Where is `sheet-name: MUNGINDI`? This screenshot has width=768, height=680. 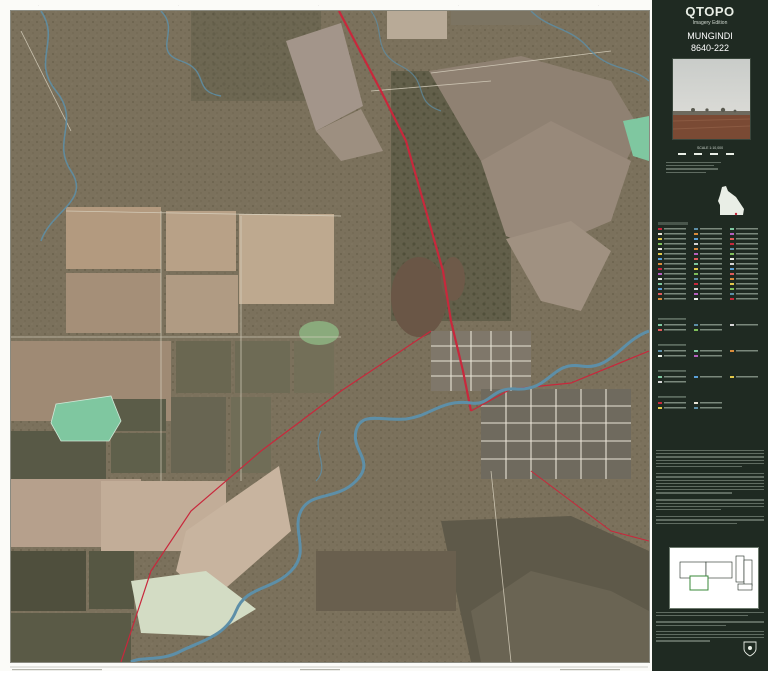 sheet-name: MUNGINDI is located at coordinates (710, 36).